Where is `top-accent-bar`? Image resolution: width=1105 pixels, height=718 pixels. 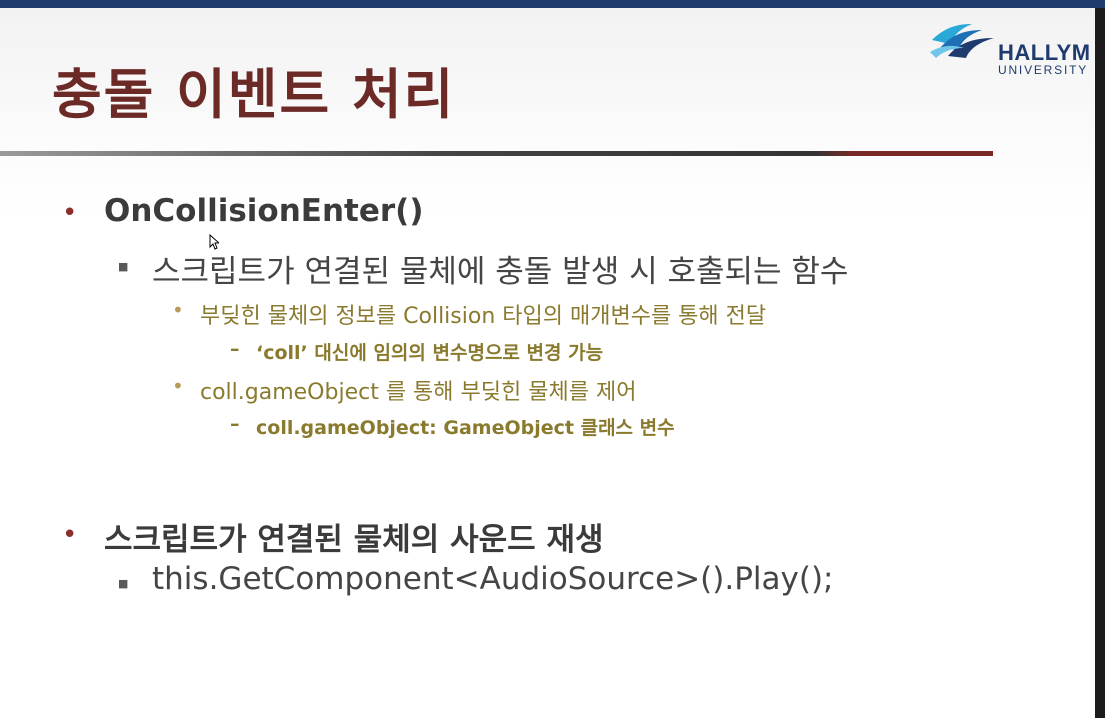 top-accent-bar is located at coordinates (552, 4).